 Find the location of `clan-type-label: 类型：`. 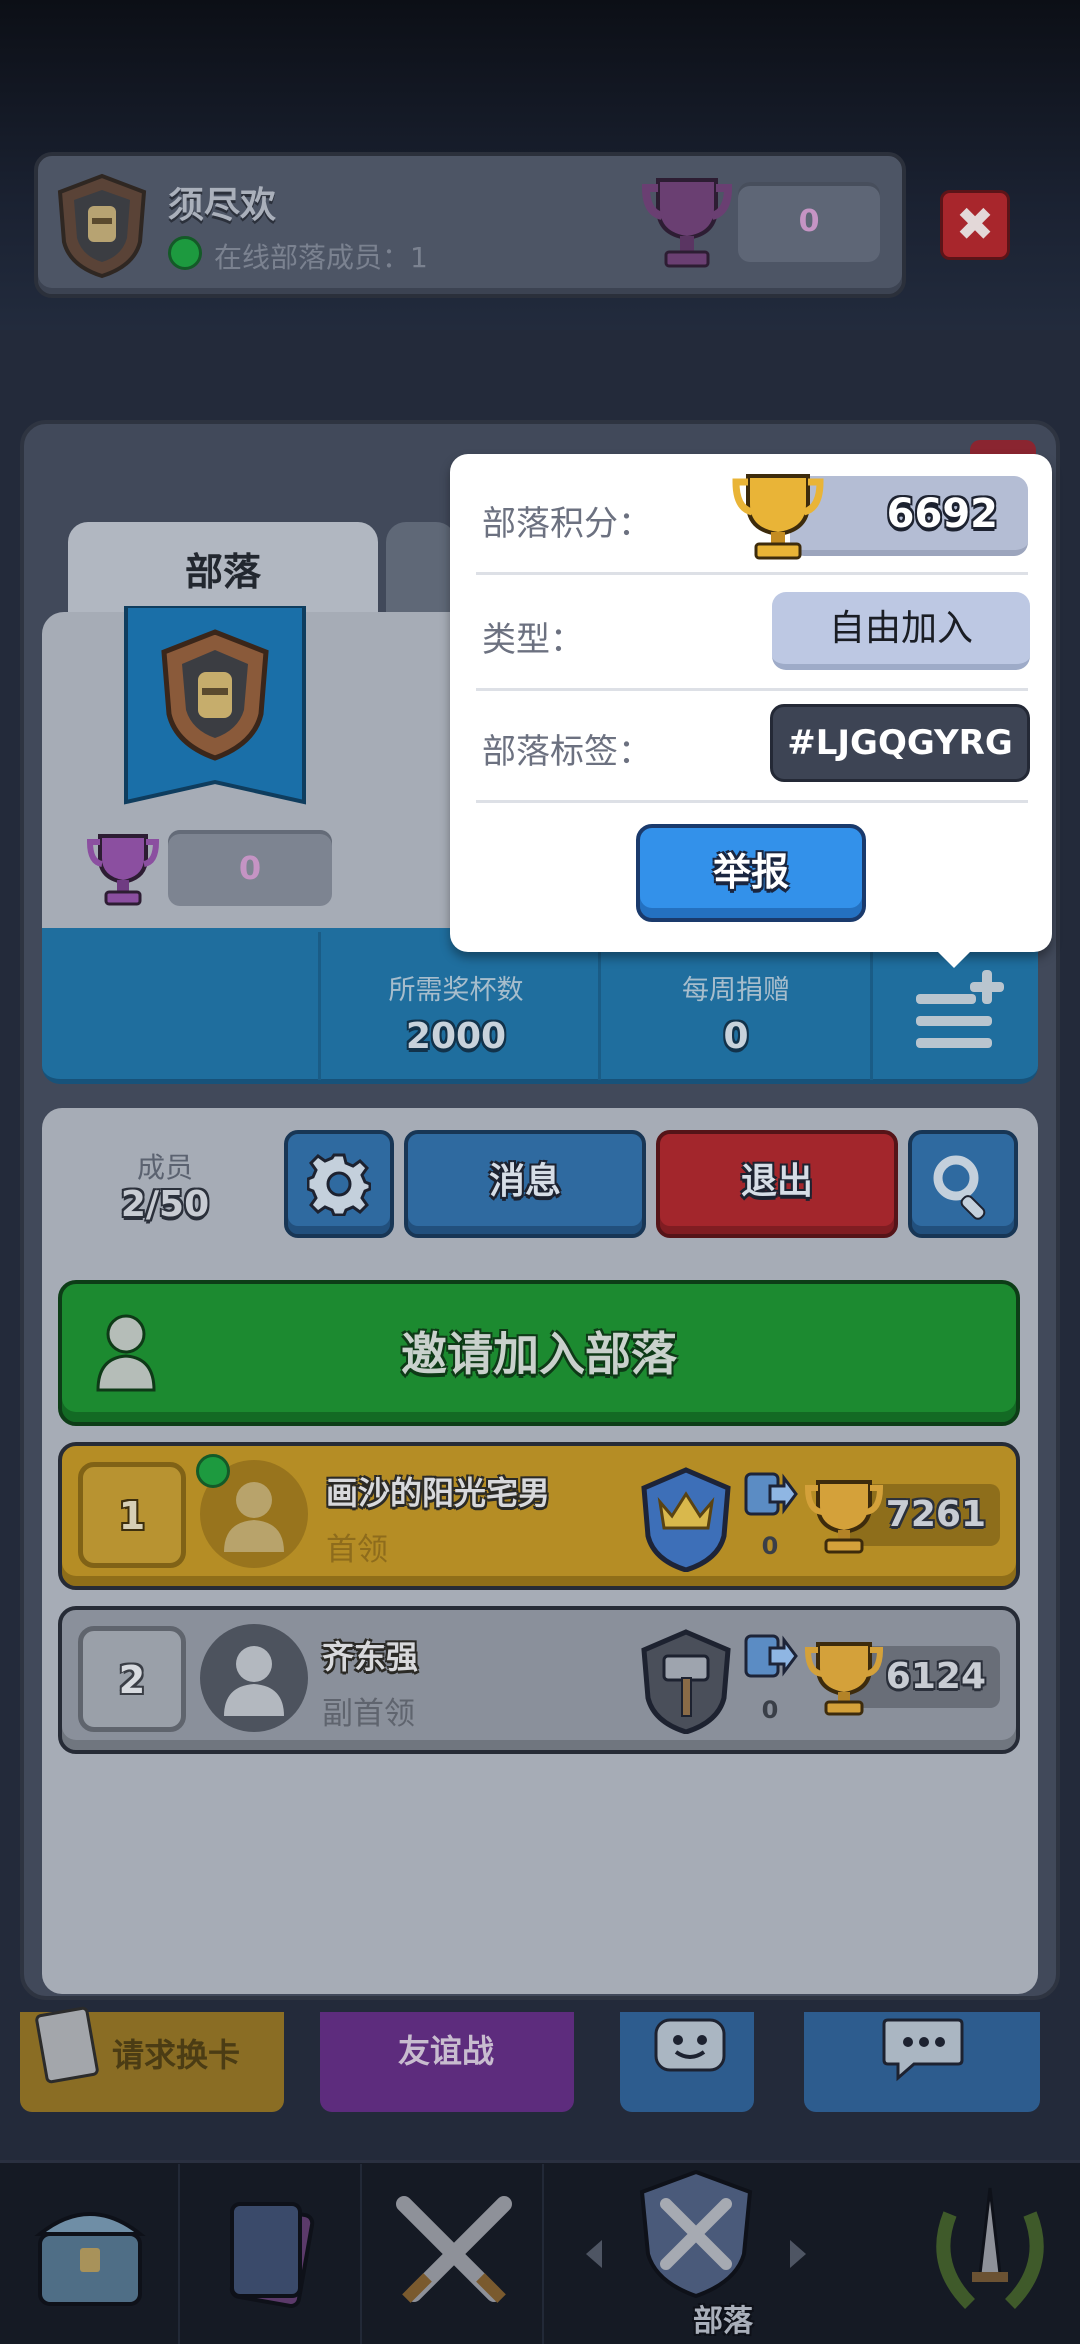

clan-type-label: 类型： is located at coordinates (533, 640).